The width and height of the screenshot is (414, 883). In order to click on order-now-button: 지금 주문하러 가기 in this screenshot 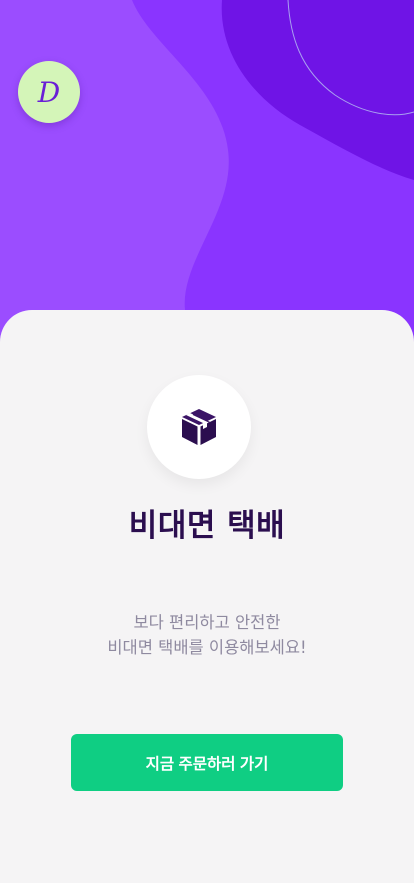, I will do `click(207, 762)`.